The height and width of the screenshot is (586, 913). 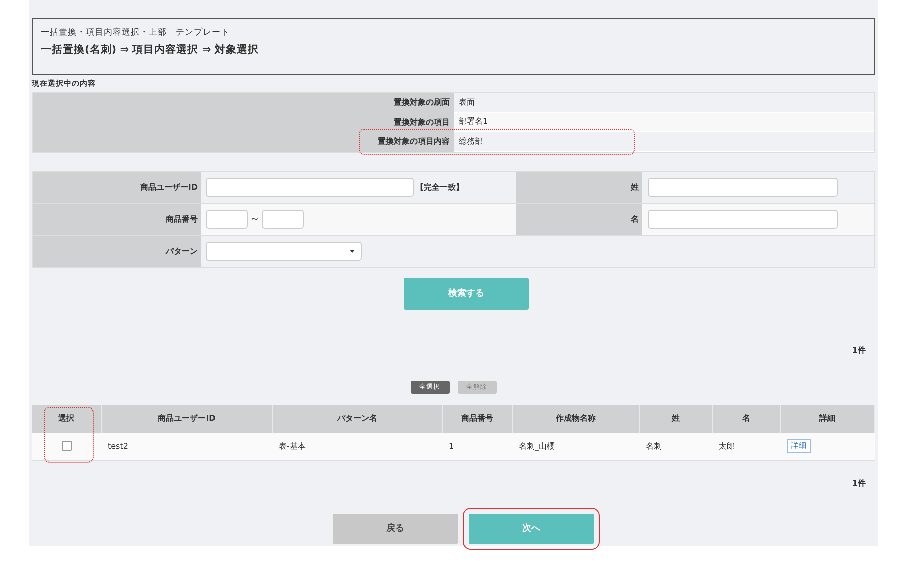 I want to click on breadcrumb: 一括置換・項目内容選択・上部 テンプレート, so click(x=136, y=33).